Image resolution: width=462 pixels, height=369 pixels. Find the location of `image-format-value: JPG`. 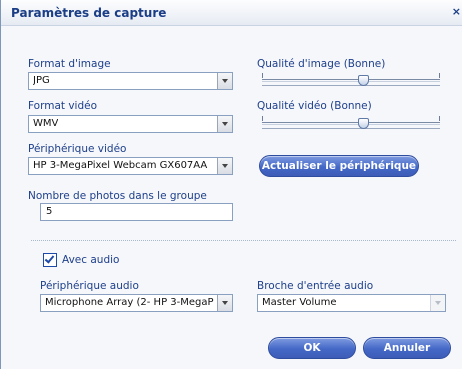

image-format-value: JPG is located at coordinates (41, 80).